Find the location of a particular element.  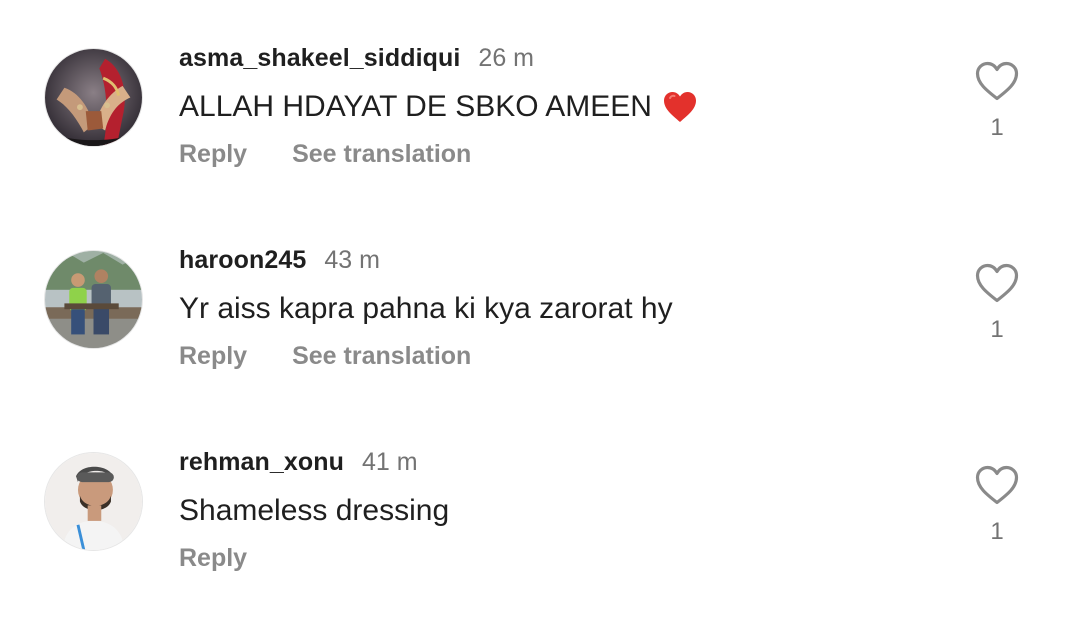

username: haroon245 is located at coordinates (242, 260).